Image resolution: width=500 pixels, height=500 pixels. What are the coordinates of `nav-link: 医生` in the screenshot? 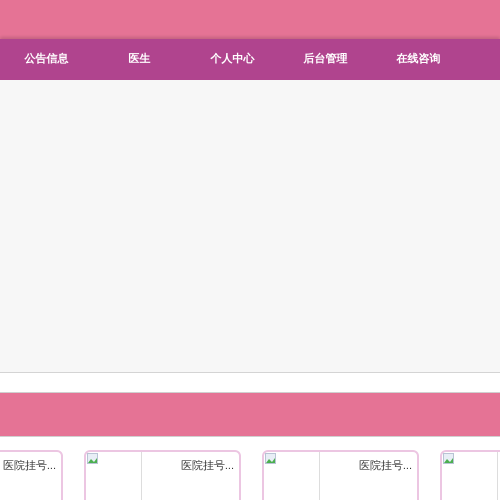 It's located at (139, 59).